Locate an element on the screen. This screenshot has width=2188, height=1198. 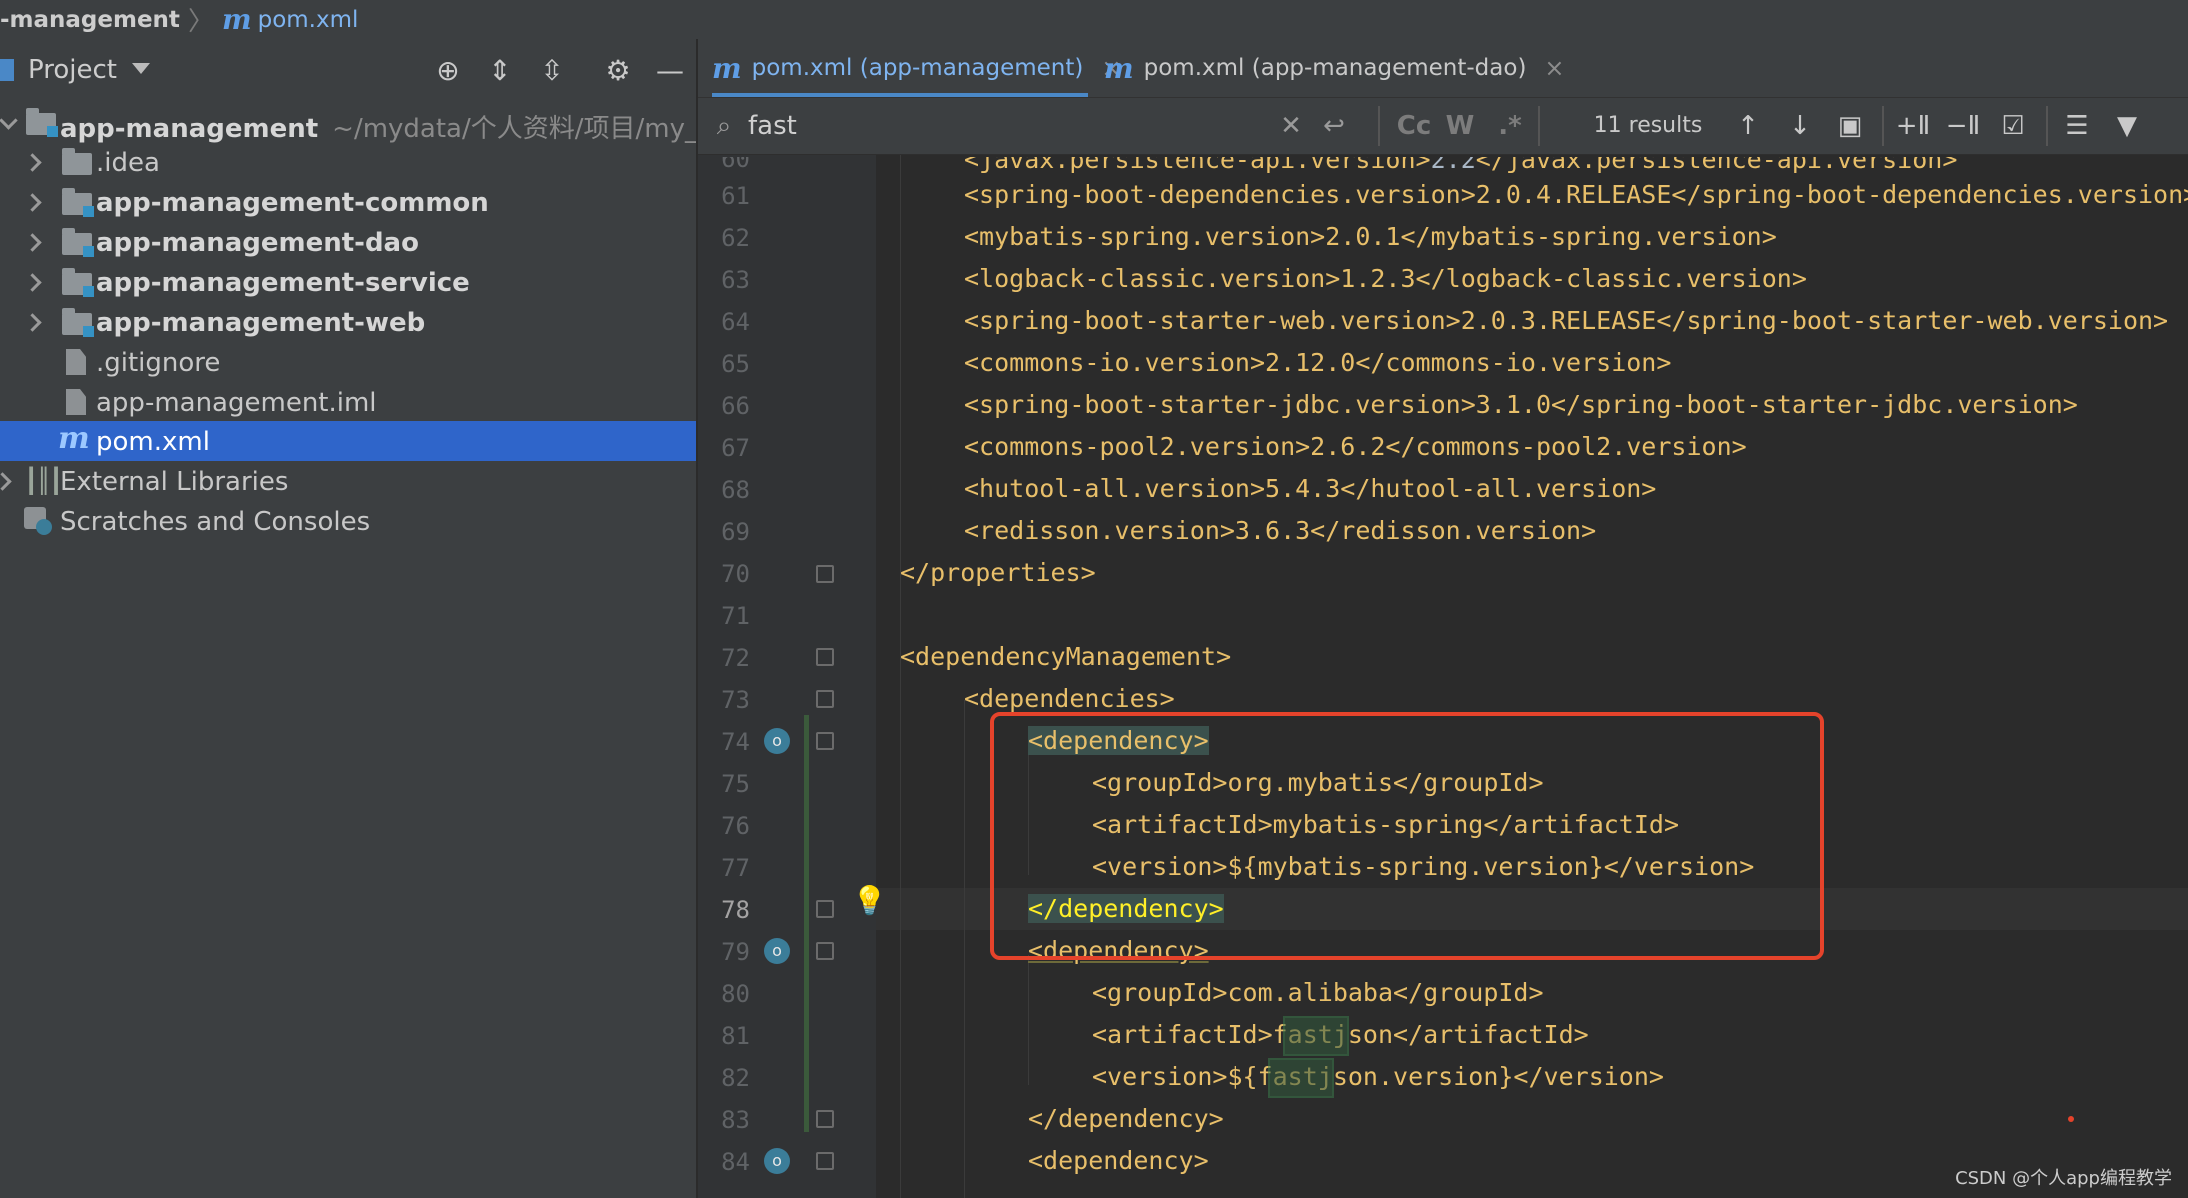
search-icon: ⌕ is located at coordinates (724, 126).